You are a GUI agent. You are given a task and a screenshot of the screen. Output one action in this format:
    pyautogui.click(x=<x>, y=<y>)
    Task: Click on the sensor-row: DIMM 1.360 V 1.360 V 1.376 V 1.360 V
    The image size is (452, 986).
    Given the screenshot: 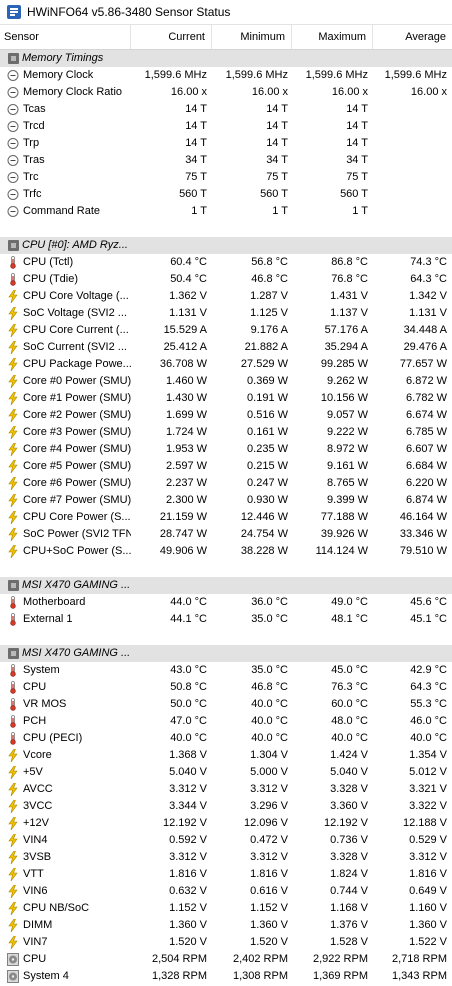 What is the action you would take?
    pyautogui.click(x=226, y=925)
    